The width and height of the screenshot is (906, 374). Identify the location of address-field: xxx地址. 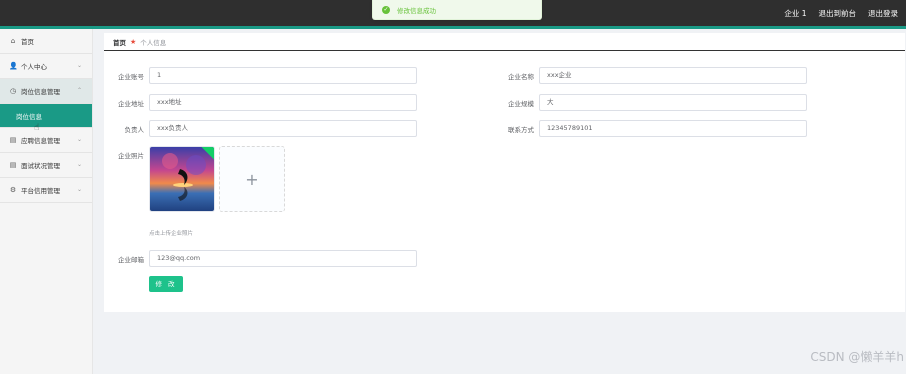
(283, 102).